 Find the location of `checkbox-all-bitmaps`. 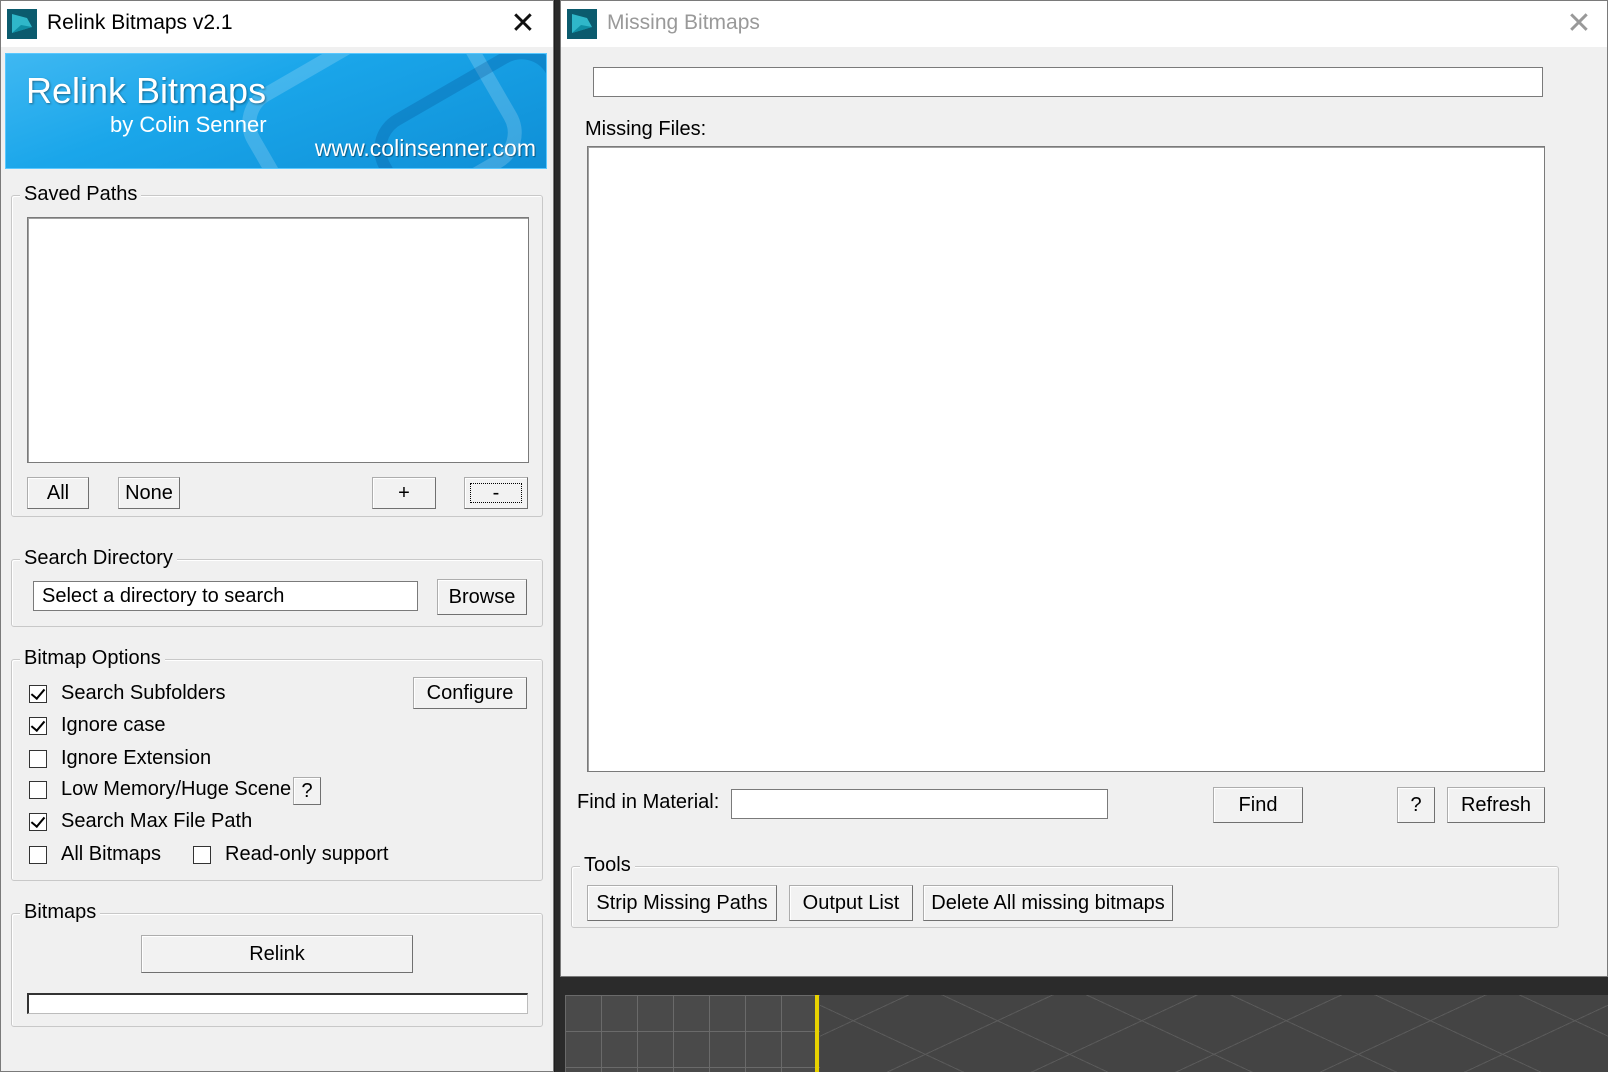

checkbox-all-bitmaps is located at coordinates (38, 854).